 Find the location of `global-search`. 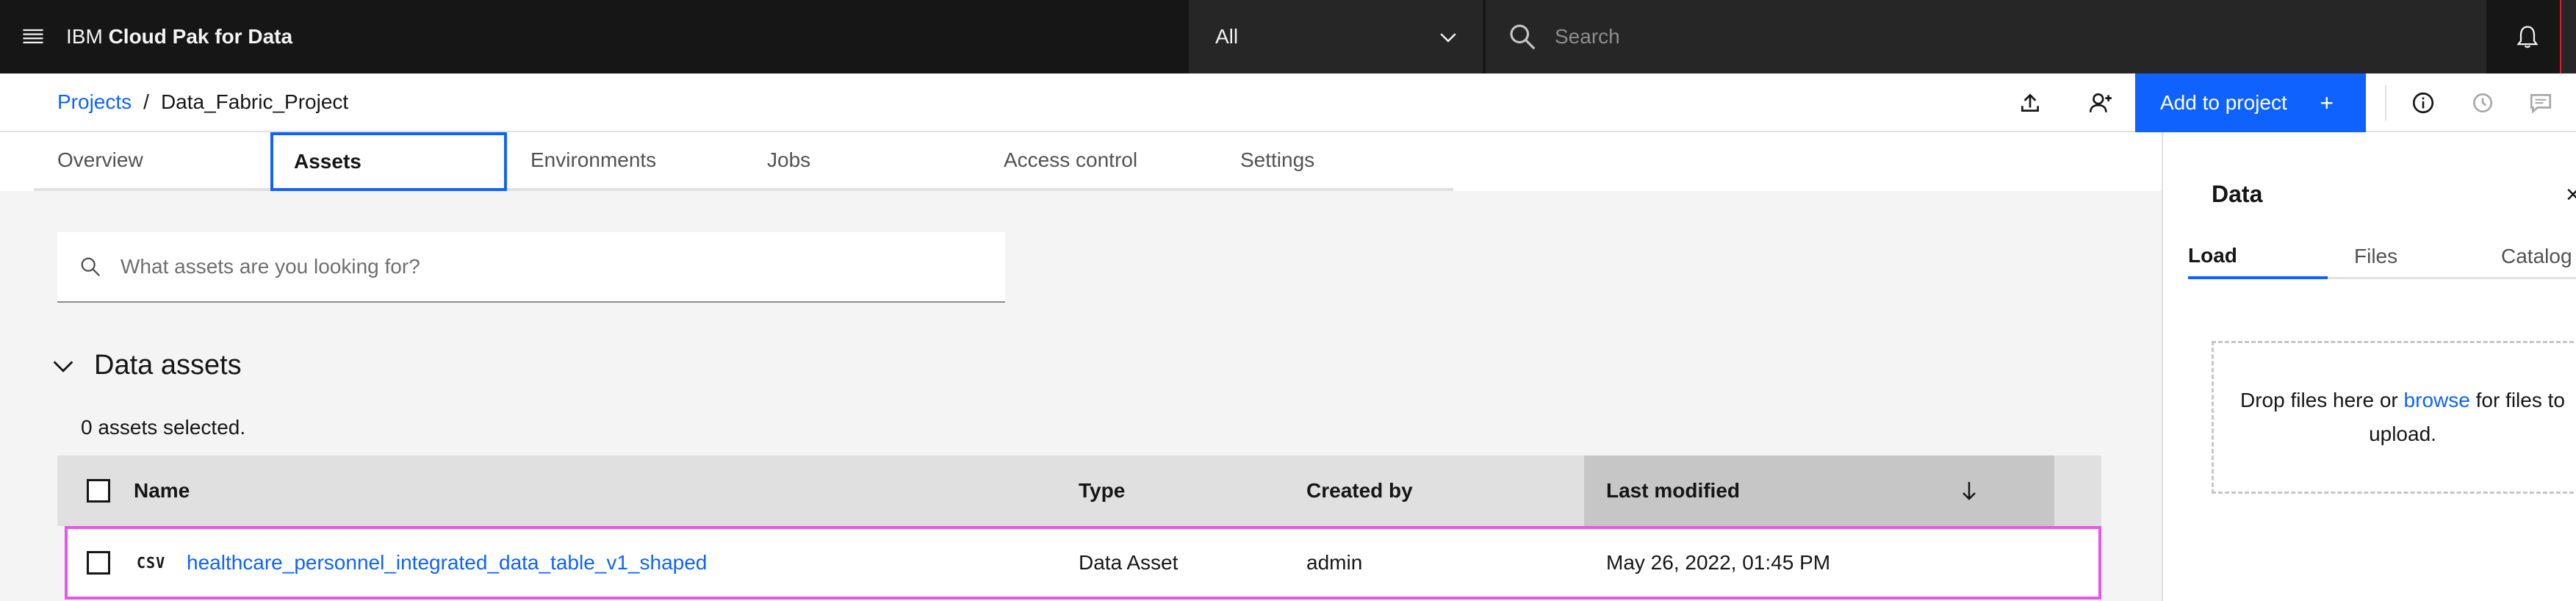

global-search is located at coordinates (1986, 36).